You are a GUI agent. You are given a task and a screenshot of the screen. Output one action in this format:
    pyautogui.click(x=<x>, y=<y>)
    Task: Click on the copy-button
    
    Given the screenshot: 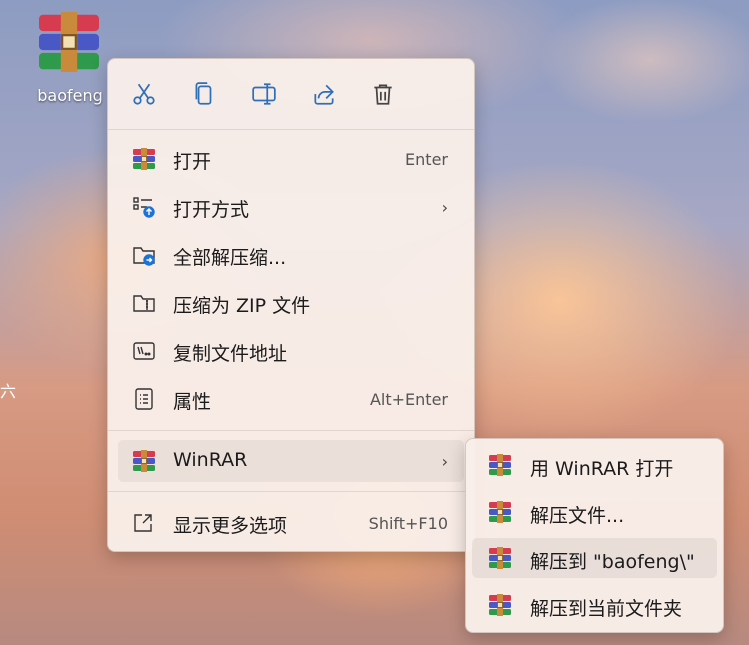 What is the action you would take?
    pyautogui.click(x=204, y=94)
    